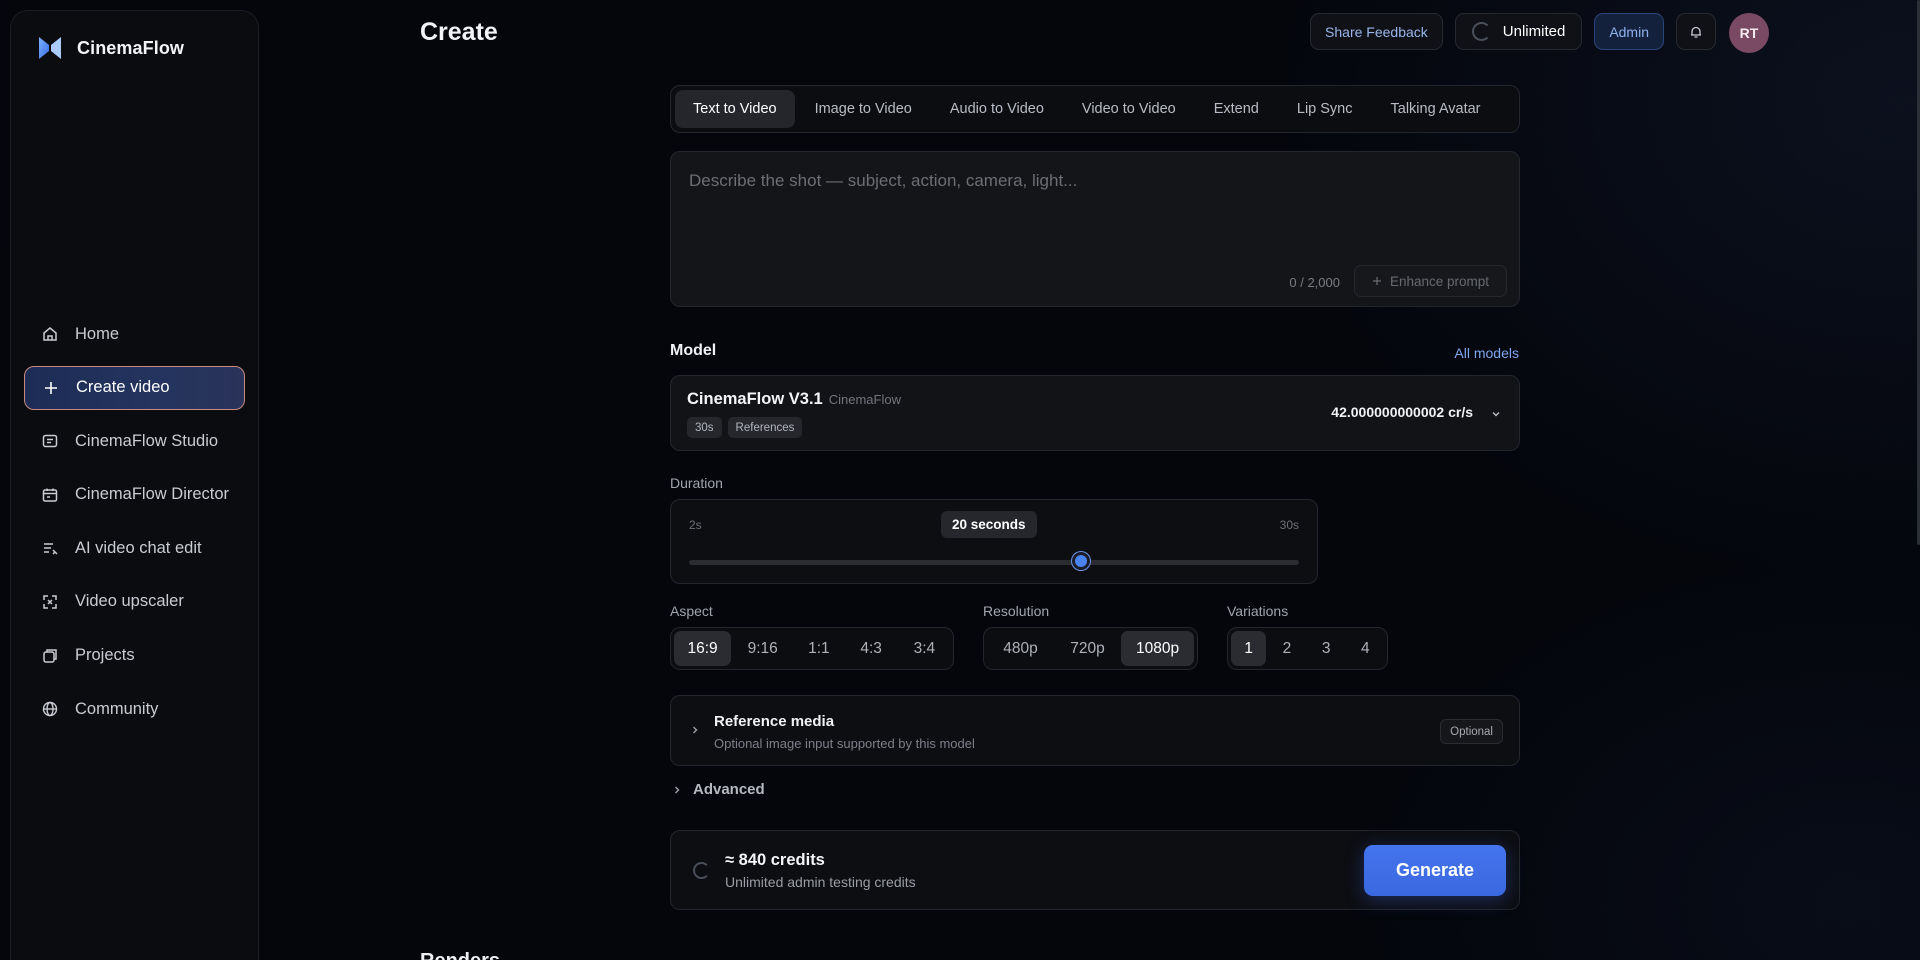 The height and width of the screenshot is (960, 1920). What do you see at coordinates (1481, 31) in the screenshot?
I see `loading-spinner-icon` at bounding box center [1481, 31].